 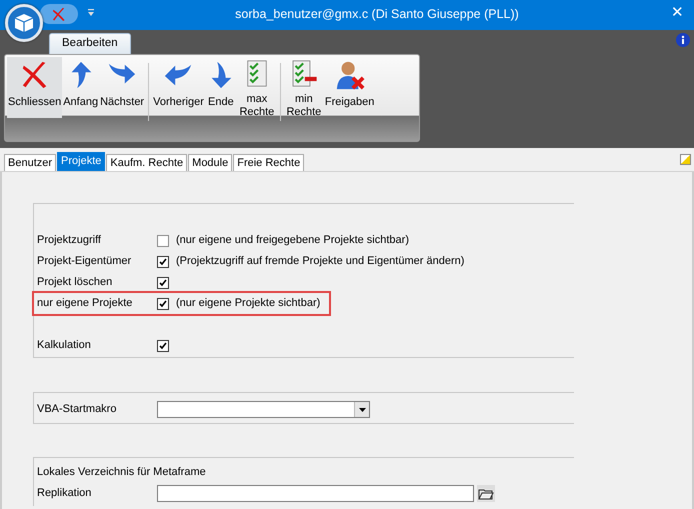 I want to click on dropdown-icon, so click(x=91, y=13).